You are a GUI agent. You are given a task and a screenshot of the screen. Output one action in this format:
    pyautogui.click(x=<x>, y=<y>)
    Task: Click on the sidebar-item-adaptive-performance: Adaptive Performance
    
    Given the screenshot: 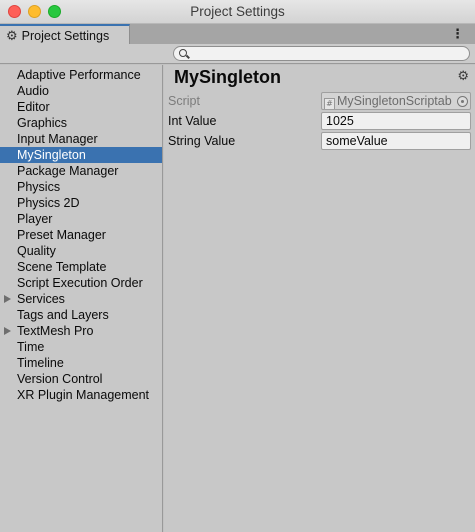 What is the action you would take?
    pyautogui.click(x=81, y=75)
    